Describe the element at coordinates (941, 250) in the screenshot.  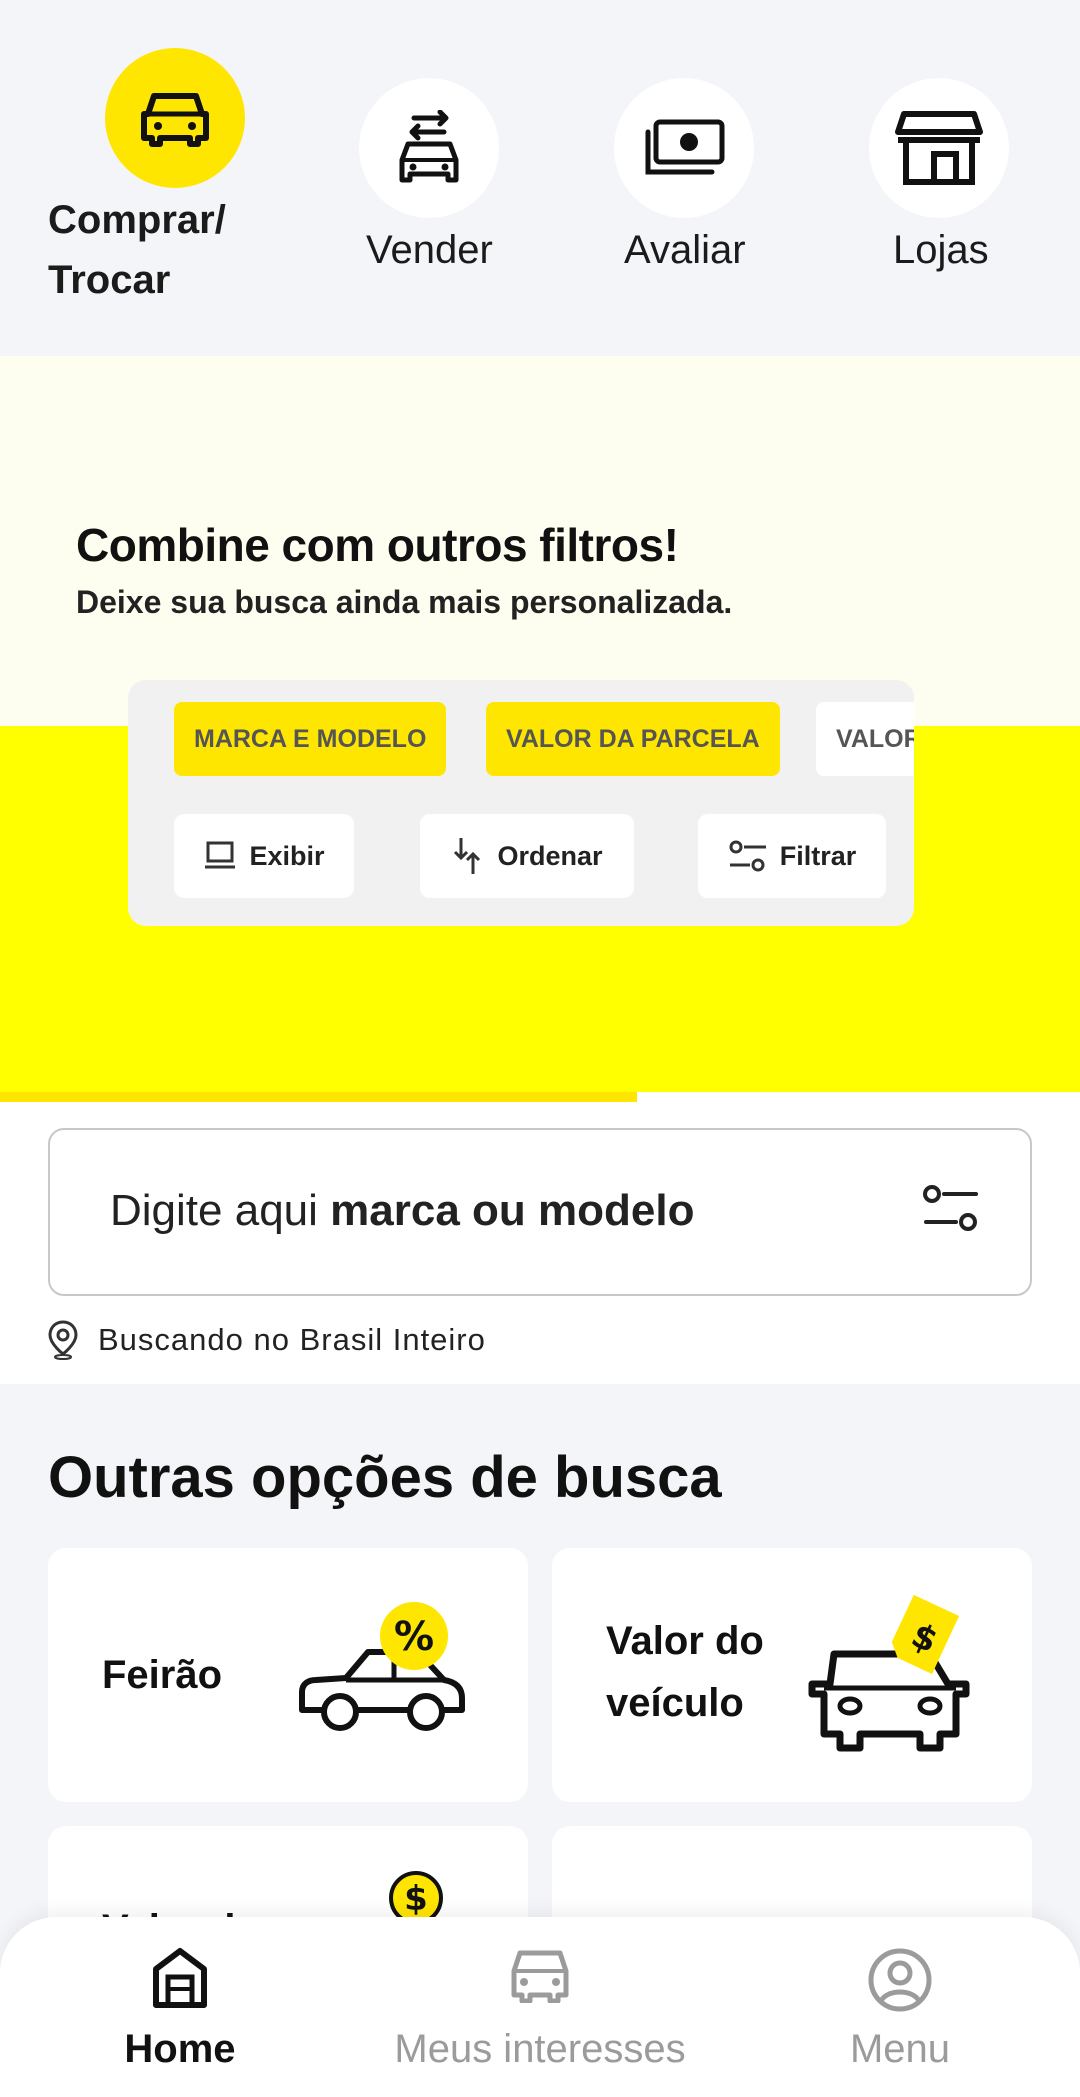
I see `nav-label-lojas: Lojas` at that location.